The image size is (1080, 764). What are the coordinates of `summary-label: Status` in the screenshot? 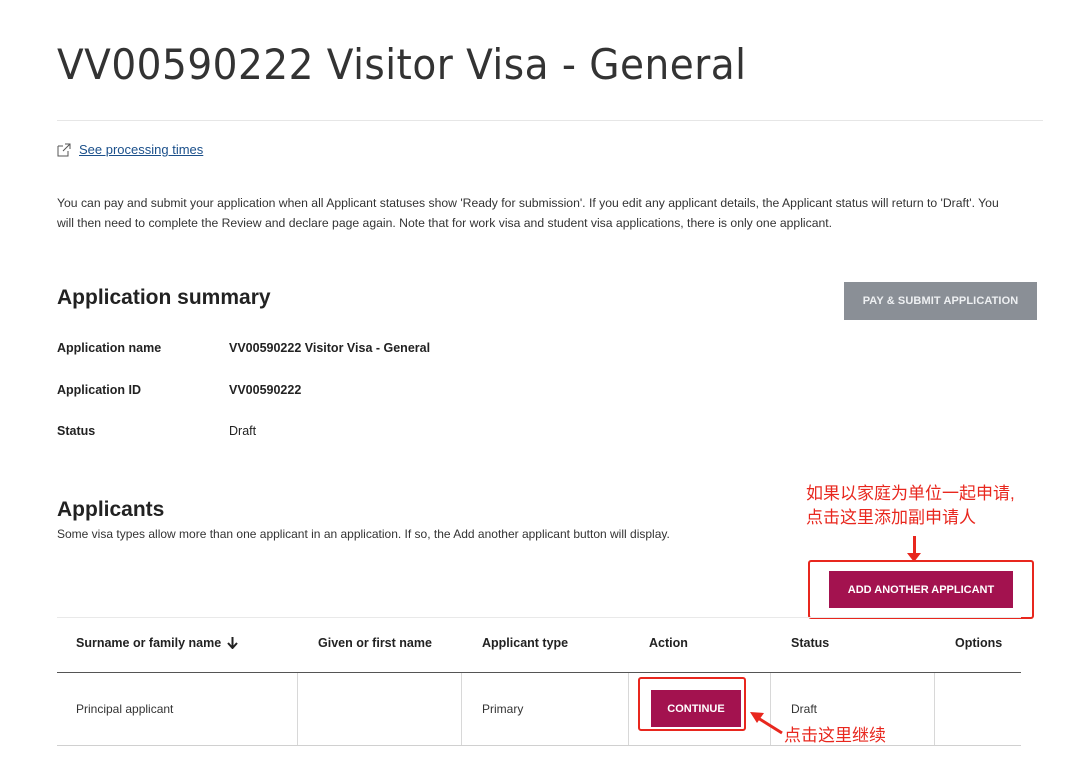 It's located at (76, 431).